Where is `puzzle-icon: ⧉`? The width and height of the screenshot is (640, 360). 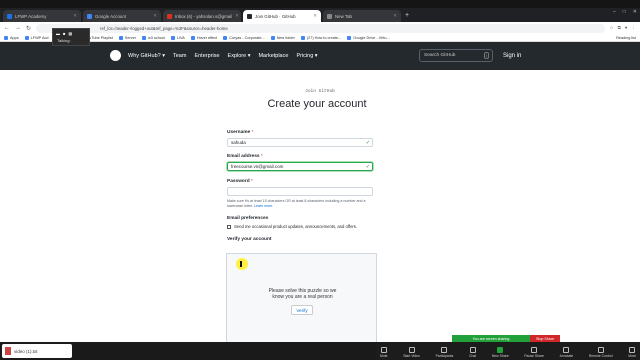 puzzle-icon: ⧉ is located at coordinates (619, 28).